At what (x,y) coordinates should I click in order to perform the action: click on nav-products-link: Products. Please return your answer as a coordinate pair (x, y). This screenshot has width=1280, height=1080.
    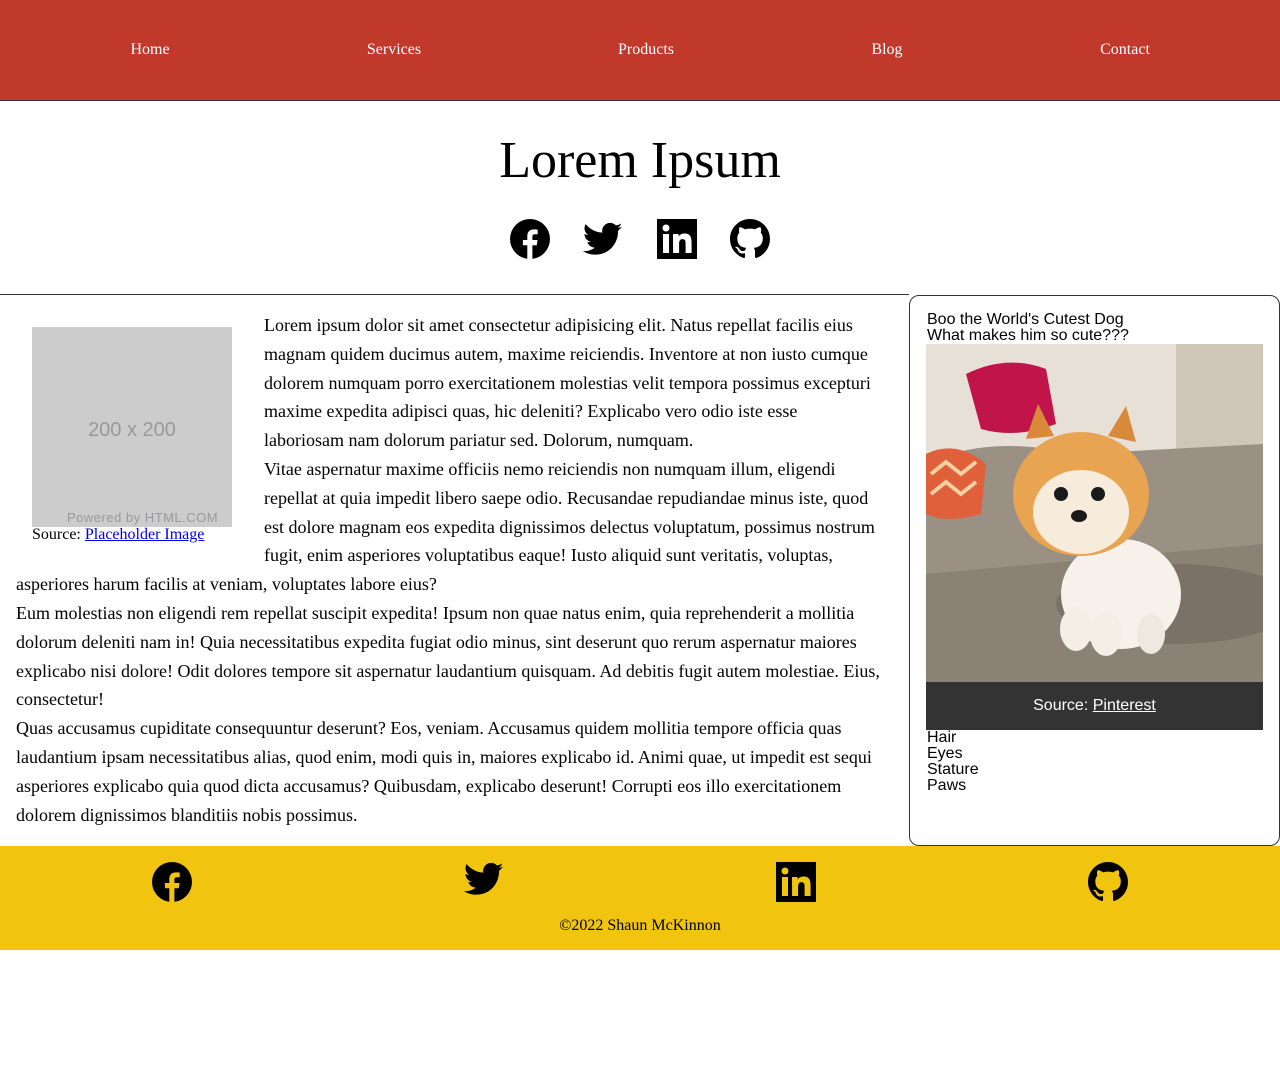
    Looking at the image, I should click on (646, 50).